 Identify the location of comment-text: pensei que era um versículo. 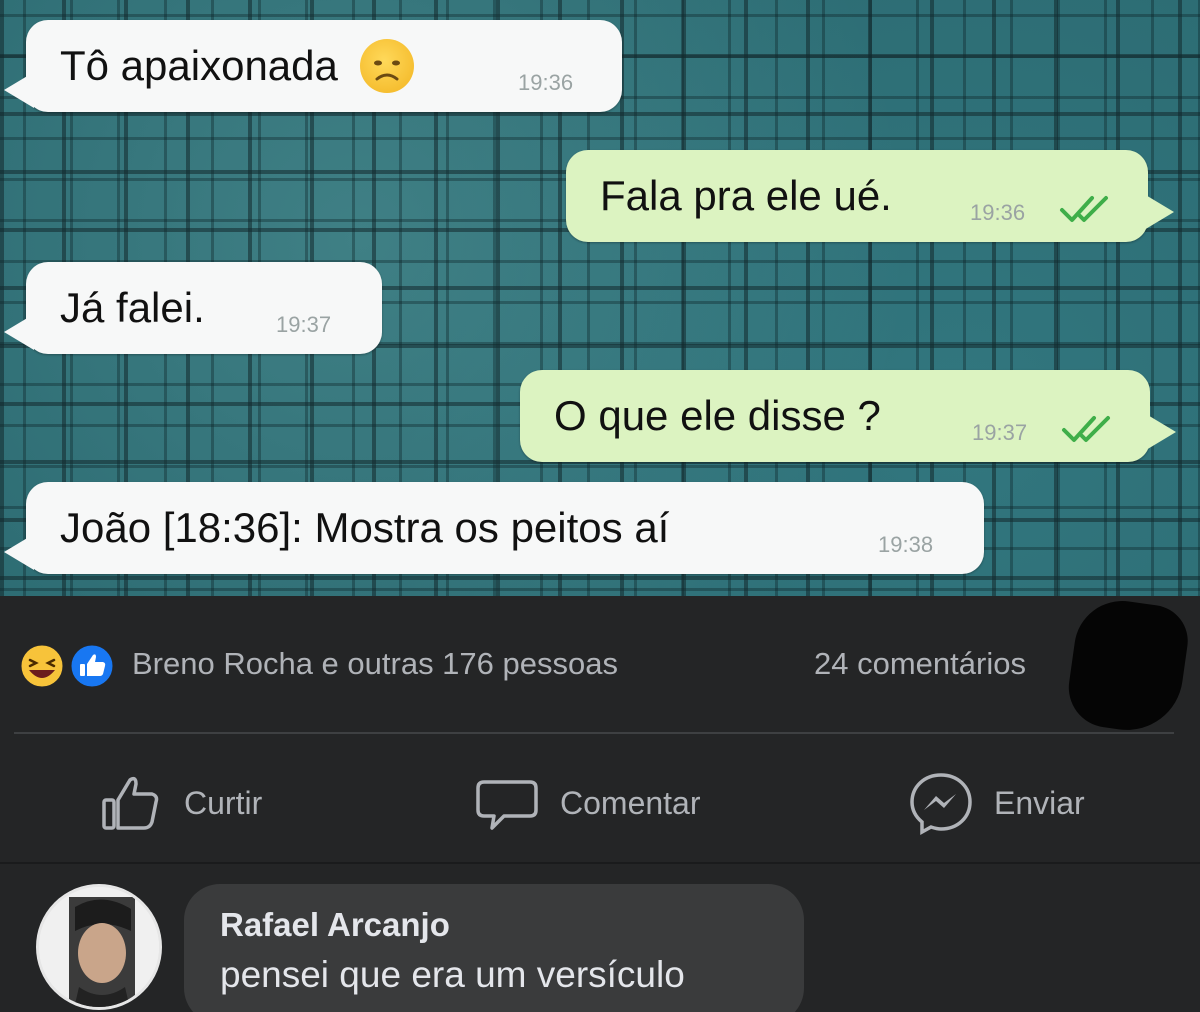
(452, 974).